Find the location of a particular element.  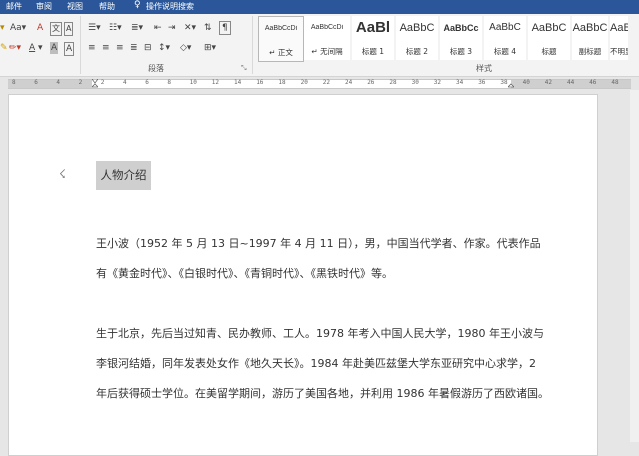

clear-formatting-button: A is located at coordinates (40, 28).